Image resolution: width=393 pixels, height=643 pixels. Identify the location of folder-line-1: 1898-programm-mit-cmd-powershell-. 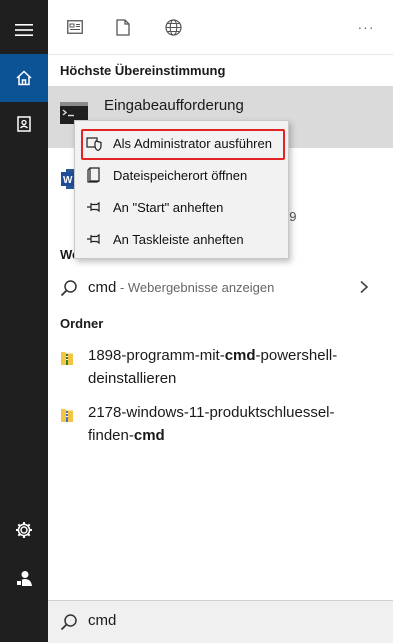
(213, 355).